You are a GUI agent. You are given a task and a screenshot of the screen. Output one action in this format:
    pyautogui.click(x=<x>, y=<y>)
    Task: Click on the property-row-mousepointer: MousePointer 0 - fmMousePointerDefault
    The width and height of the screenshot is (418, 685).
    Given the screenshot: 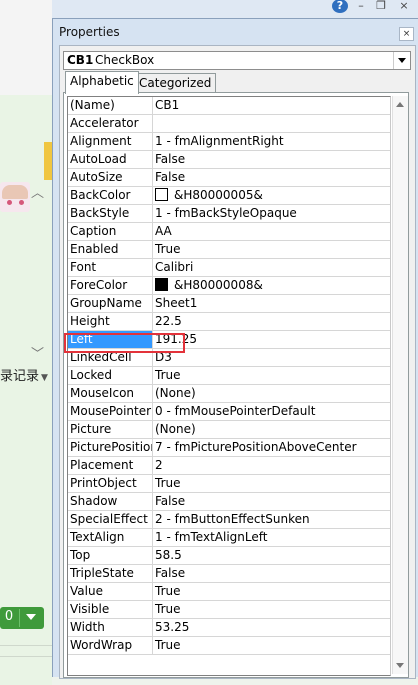 What is the action you would take?
    pyautogui.click(x=229, y=412)
    